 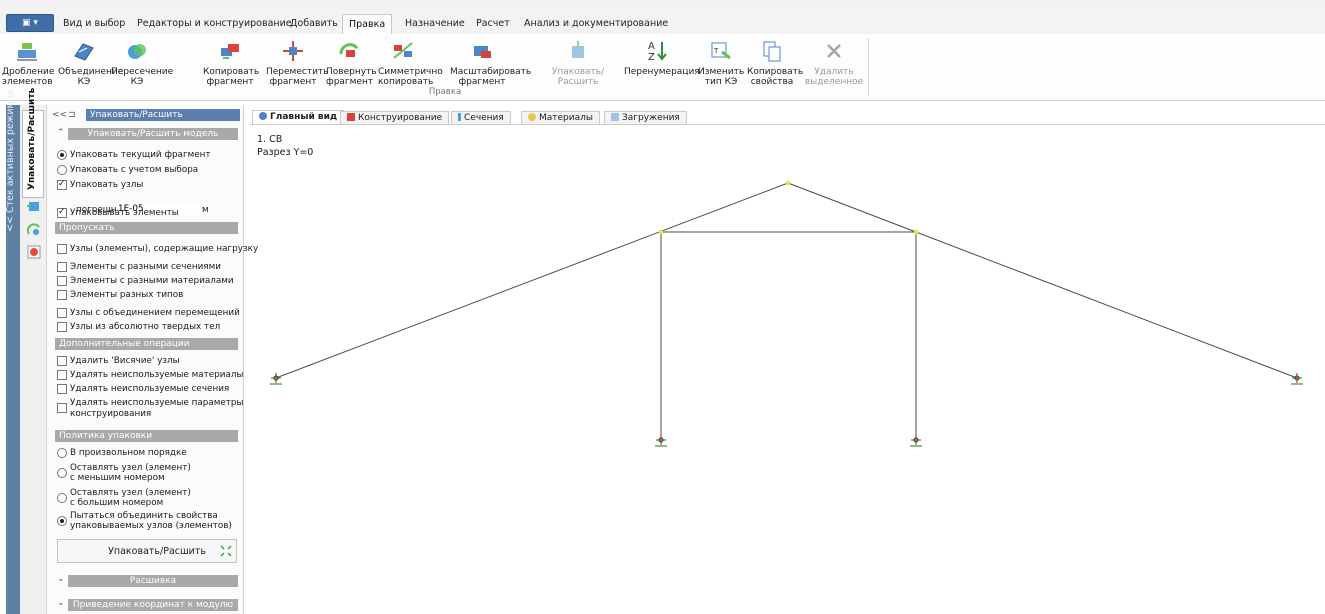 I want to click on copy-fragment-label: Копировать, so click(x=231, y=72).